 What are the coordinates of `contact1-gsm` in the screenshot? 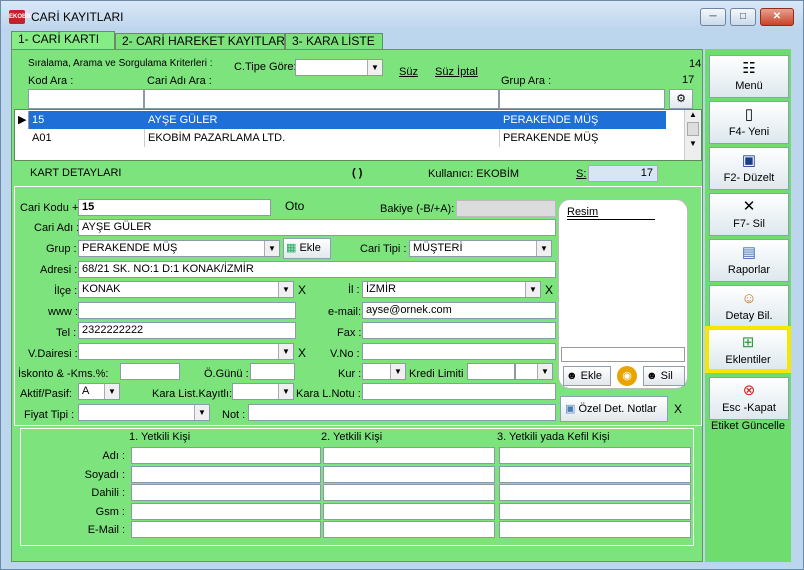 It's located at (226, 511).